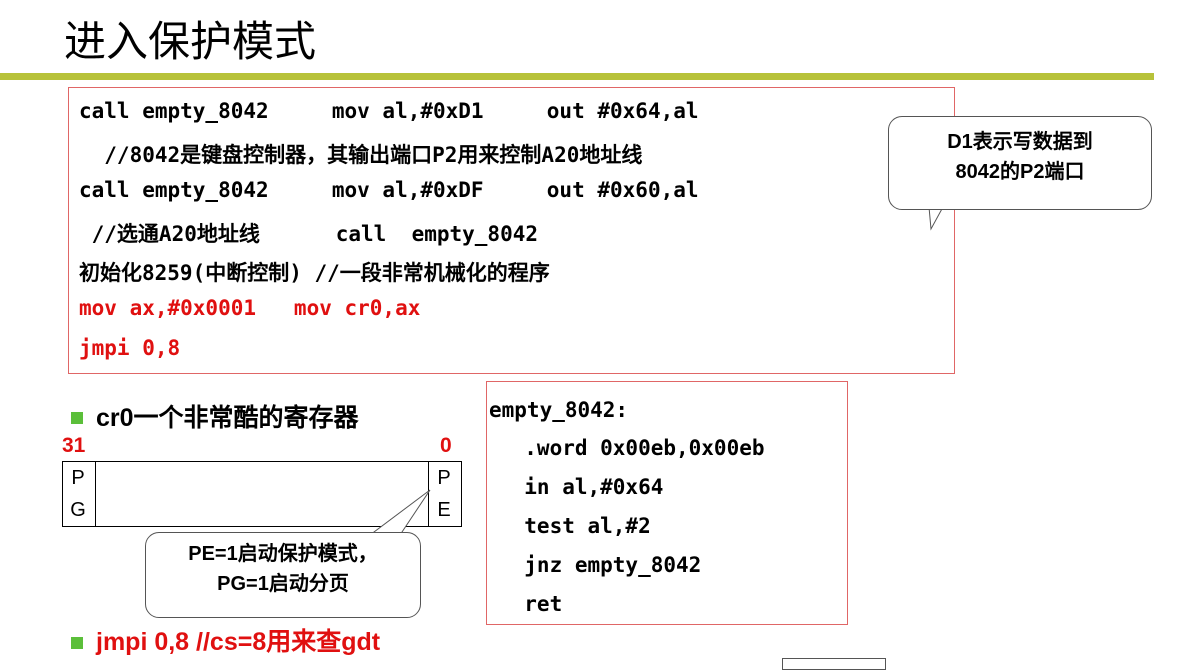 The height and width of the screenshot is (670, 1186). I want to click on empty-line-2: .word 0x00eb,0x00eb, so click(632, 448).